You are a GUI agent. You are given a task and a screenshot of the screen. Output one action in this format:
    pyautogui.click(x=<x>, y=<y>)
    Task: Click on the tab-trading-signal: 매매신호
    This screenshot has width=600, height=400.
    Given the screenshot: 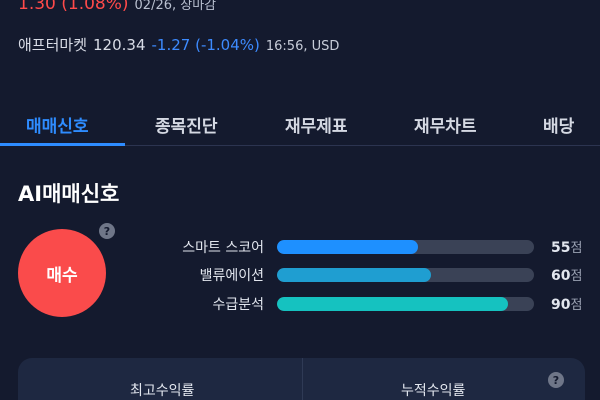 What is the action you would take?
    pyautogui.click(x=57, y=124)
    